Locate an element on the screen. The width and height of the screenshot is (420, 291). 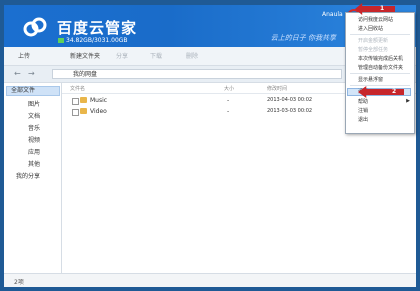
sidebar-item-other: 其他 is located at coordinates (34, 163).